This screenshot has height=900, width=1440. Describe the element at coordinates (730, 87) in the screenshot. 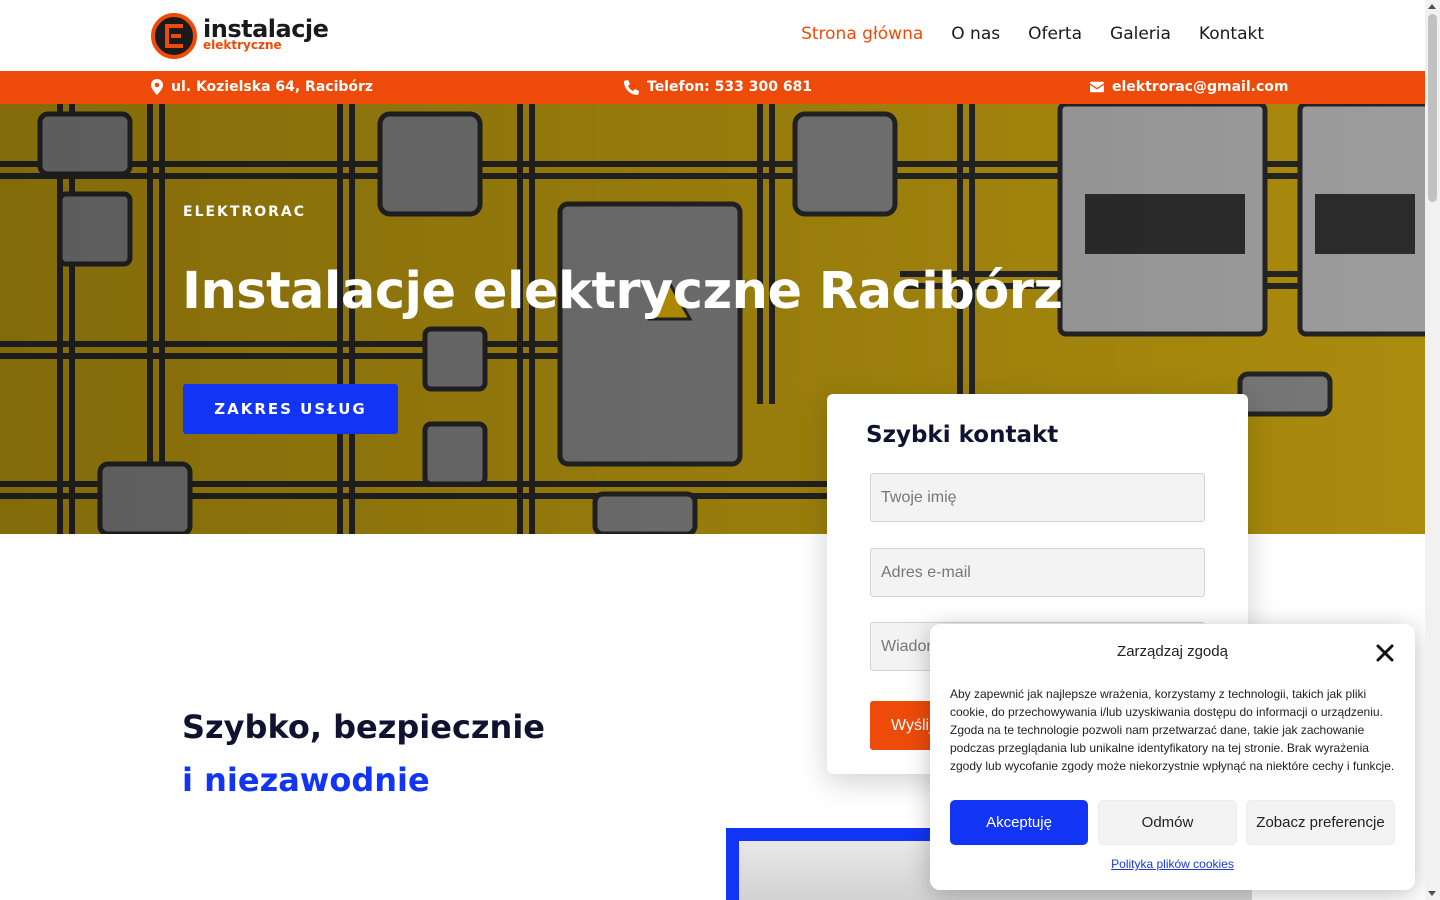

I see `phone-text: Telefon: 533 300 681` at that location.